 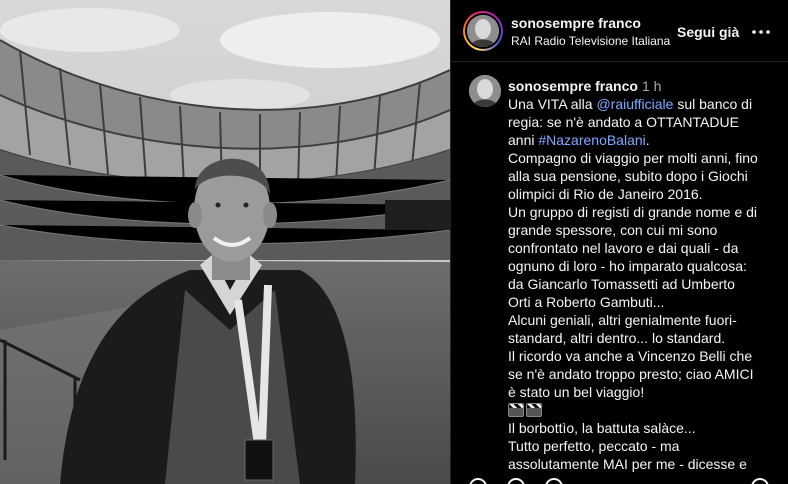 I want to click on caption-timestamp: 1 h, so click(x=651, y=86).